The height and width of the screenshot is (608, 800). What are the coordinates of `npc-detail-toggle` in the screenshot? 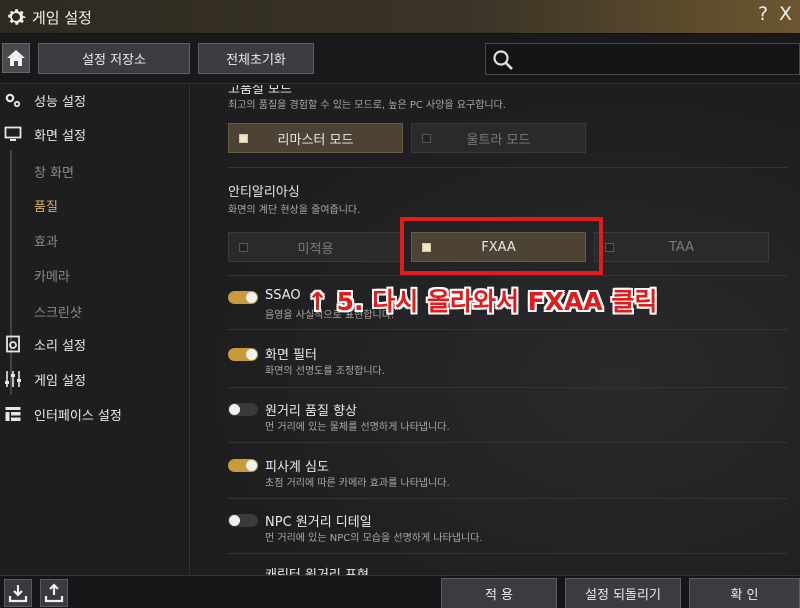 It's located at (243, 520).